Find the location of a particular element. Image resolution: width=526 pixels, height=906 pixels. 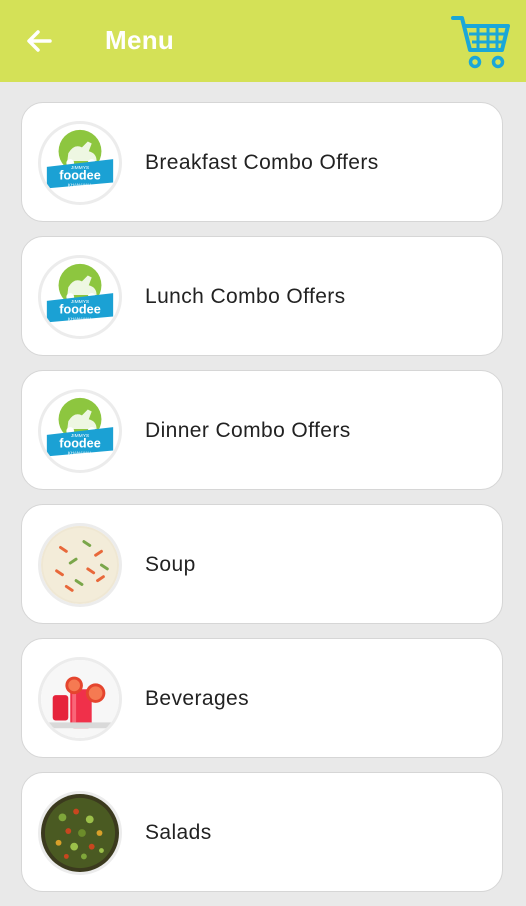

menu-item-label: Breakfast Combo Offers is located at coordinates (262, 162).